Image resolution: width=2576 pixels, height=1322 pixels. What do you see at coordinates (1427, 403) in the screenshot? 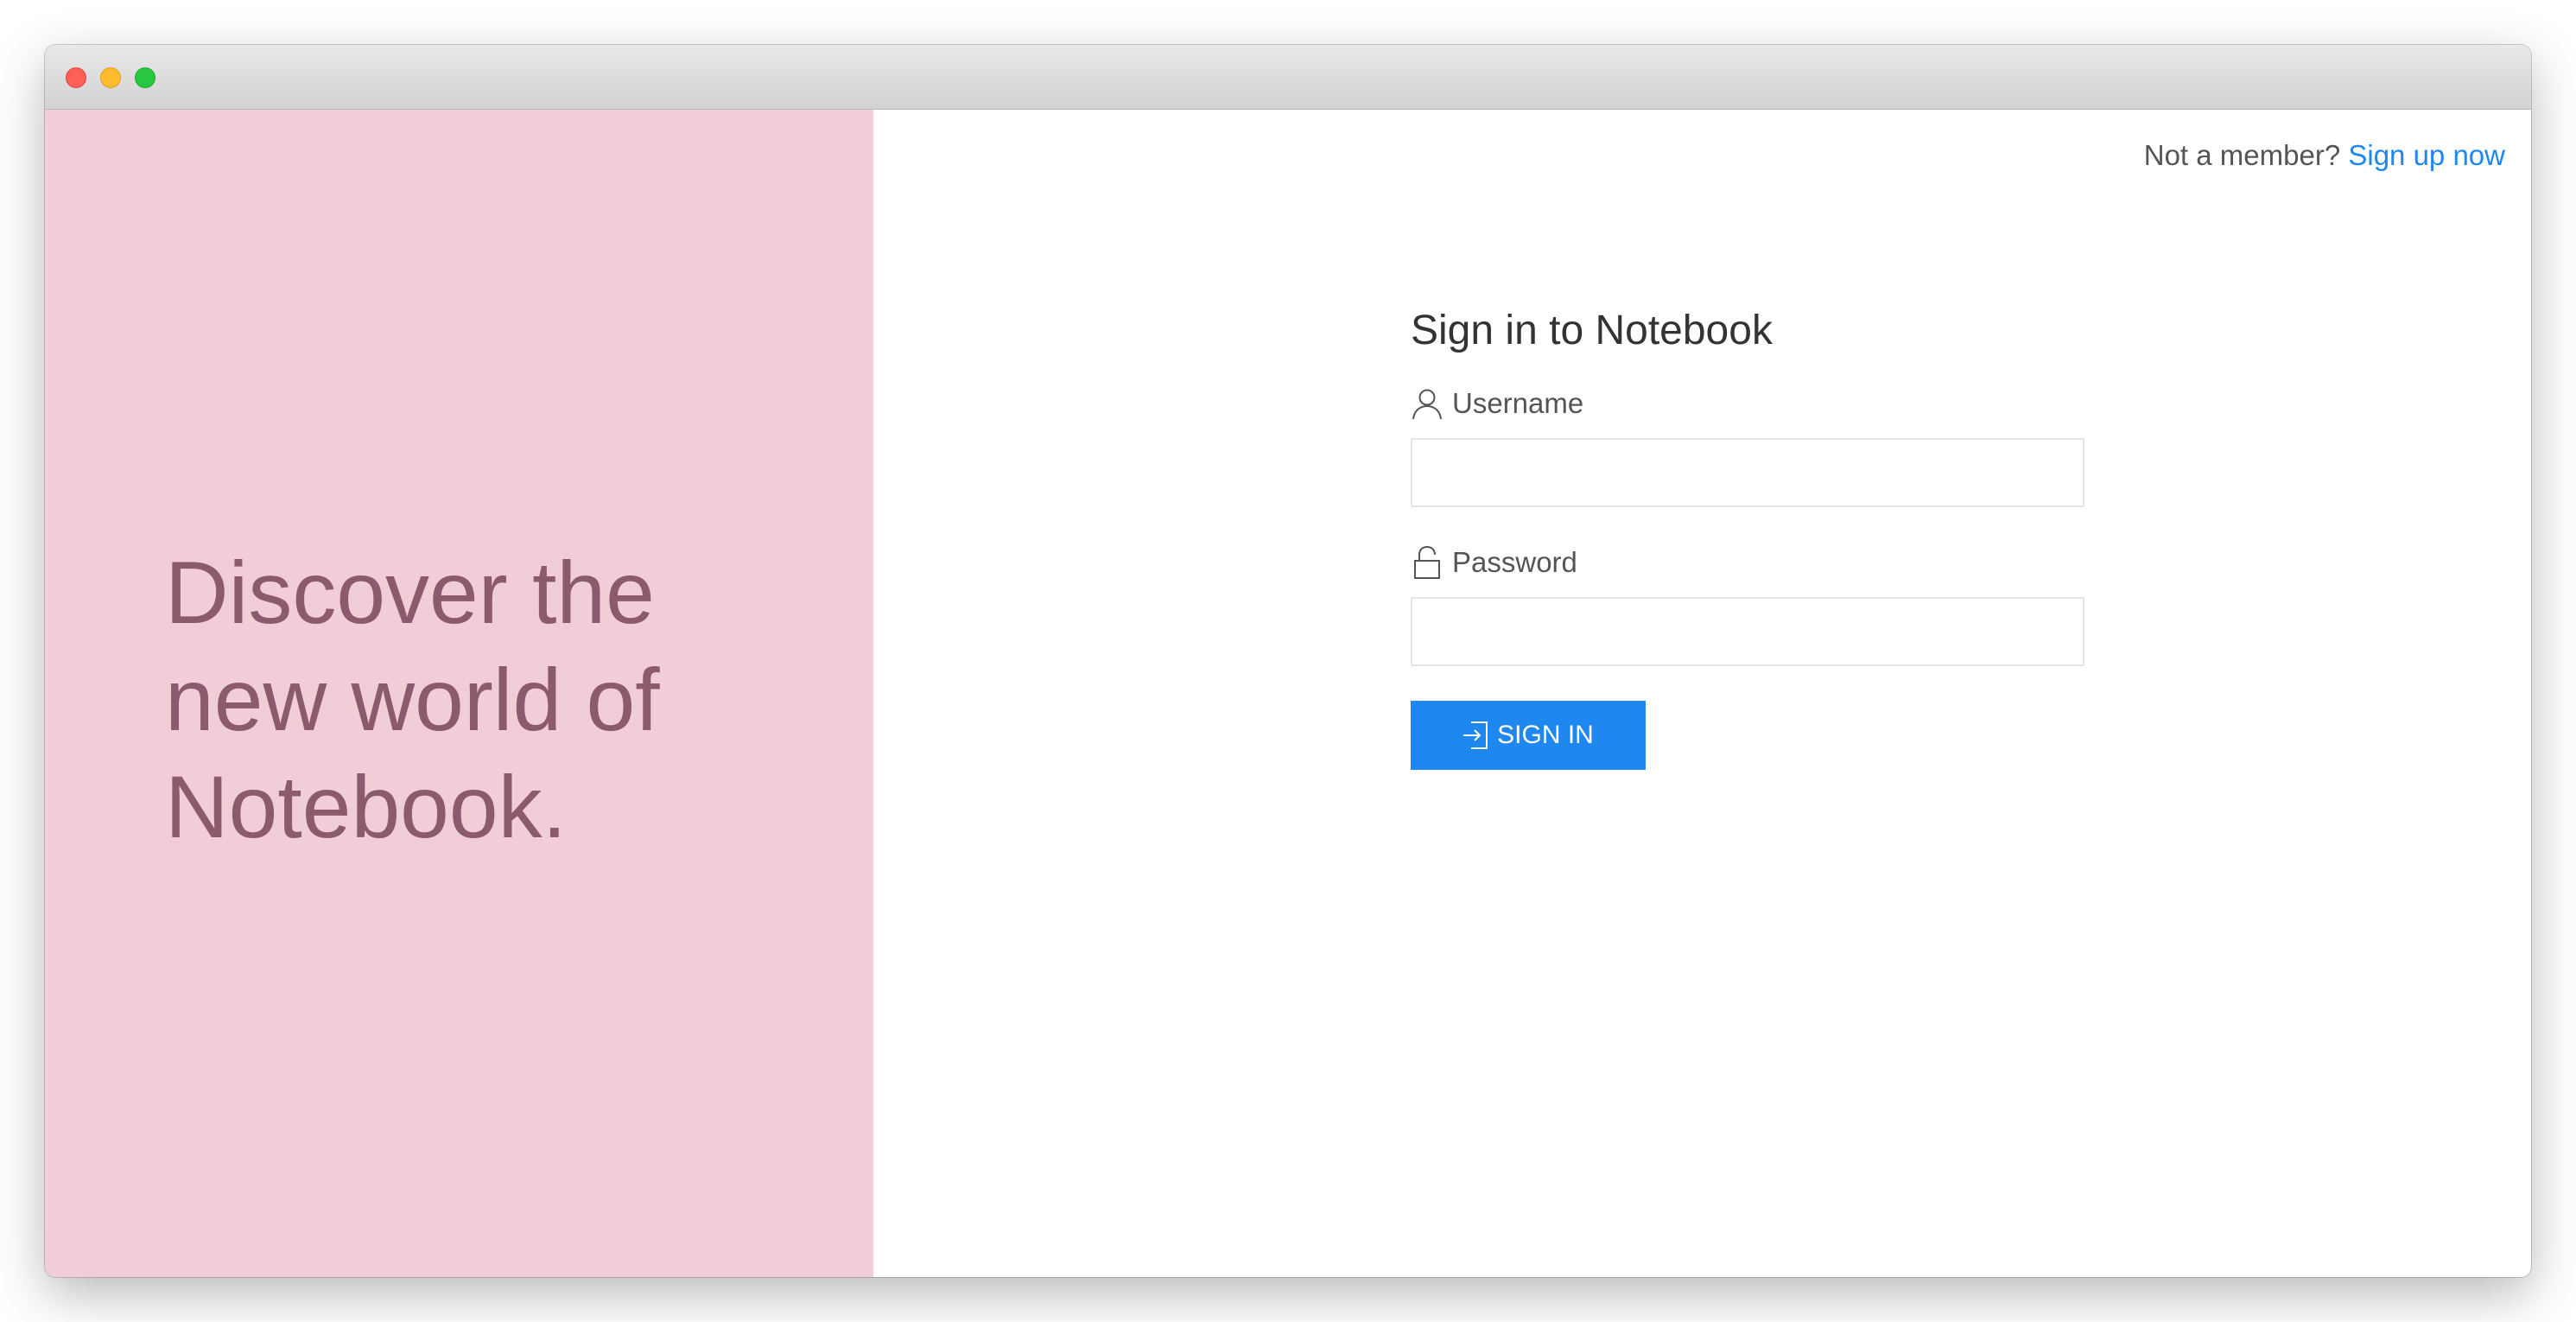
I see `user-icon` at bounding box center [1427, 403].